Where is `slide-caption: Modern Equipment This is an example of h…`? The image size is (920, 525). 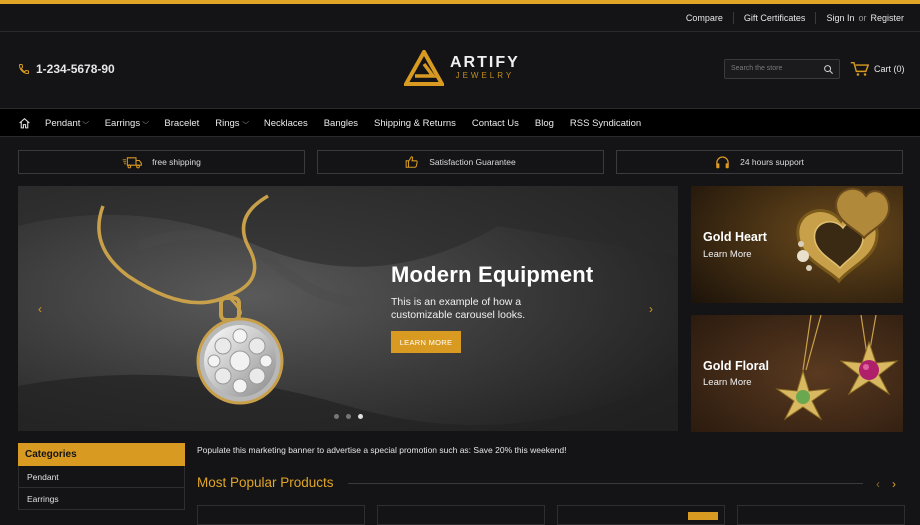
slide-caption: Modern Equipment This is an example of h… is located at coordinates (492, 307).